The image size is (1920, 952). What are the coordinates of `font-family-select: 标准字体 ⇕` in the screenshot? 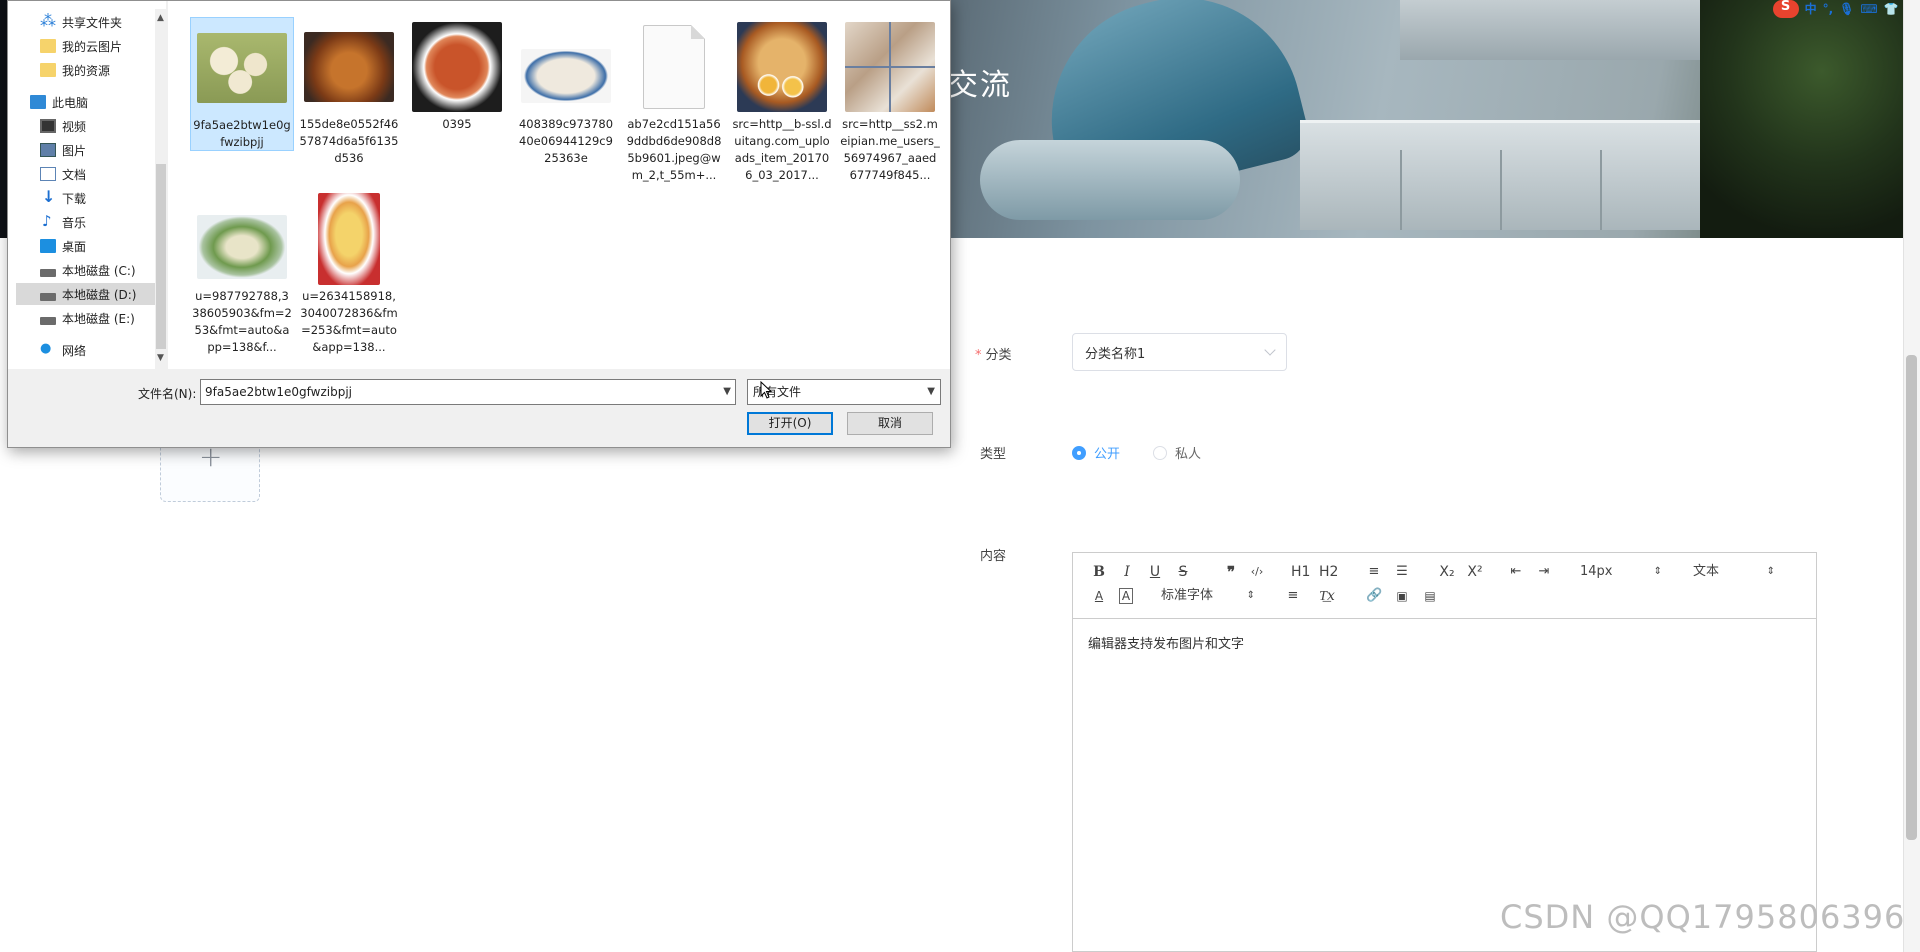 It's located at (1208, 596).